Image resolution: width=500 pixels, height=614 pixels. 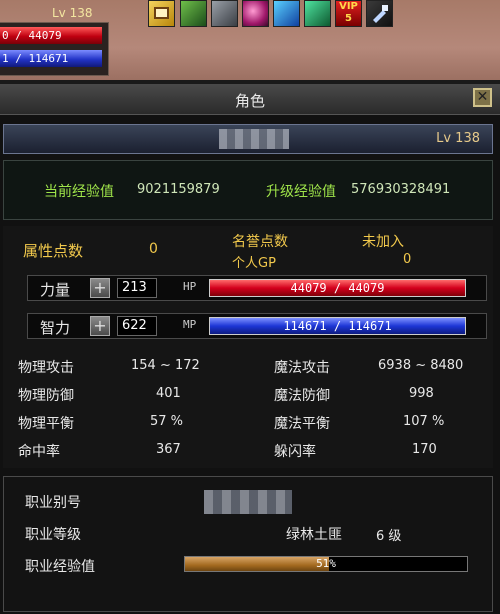 I want to click on next-exp-value: 576930328491, so click(x=401, y=189).